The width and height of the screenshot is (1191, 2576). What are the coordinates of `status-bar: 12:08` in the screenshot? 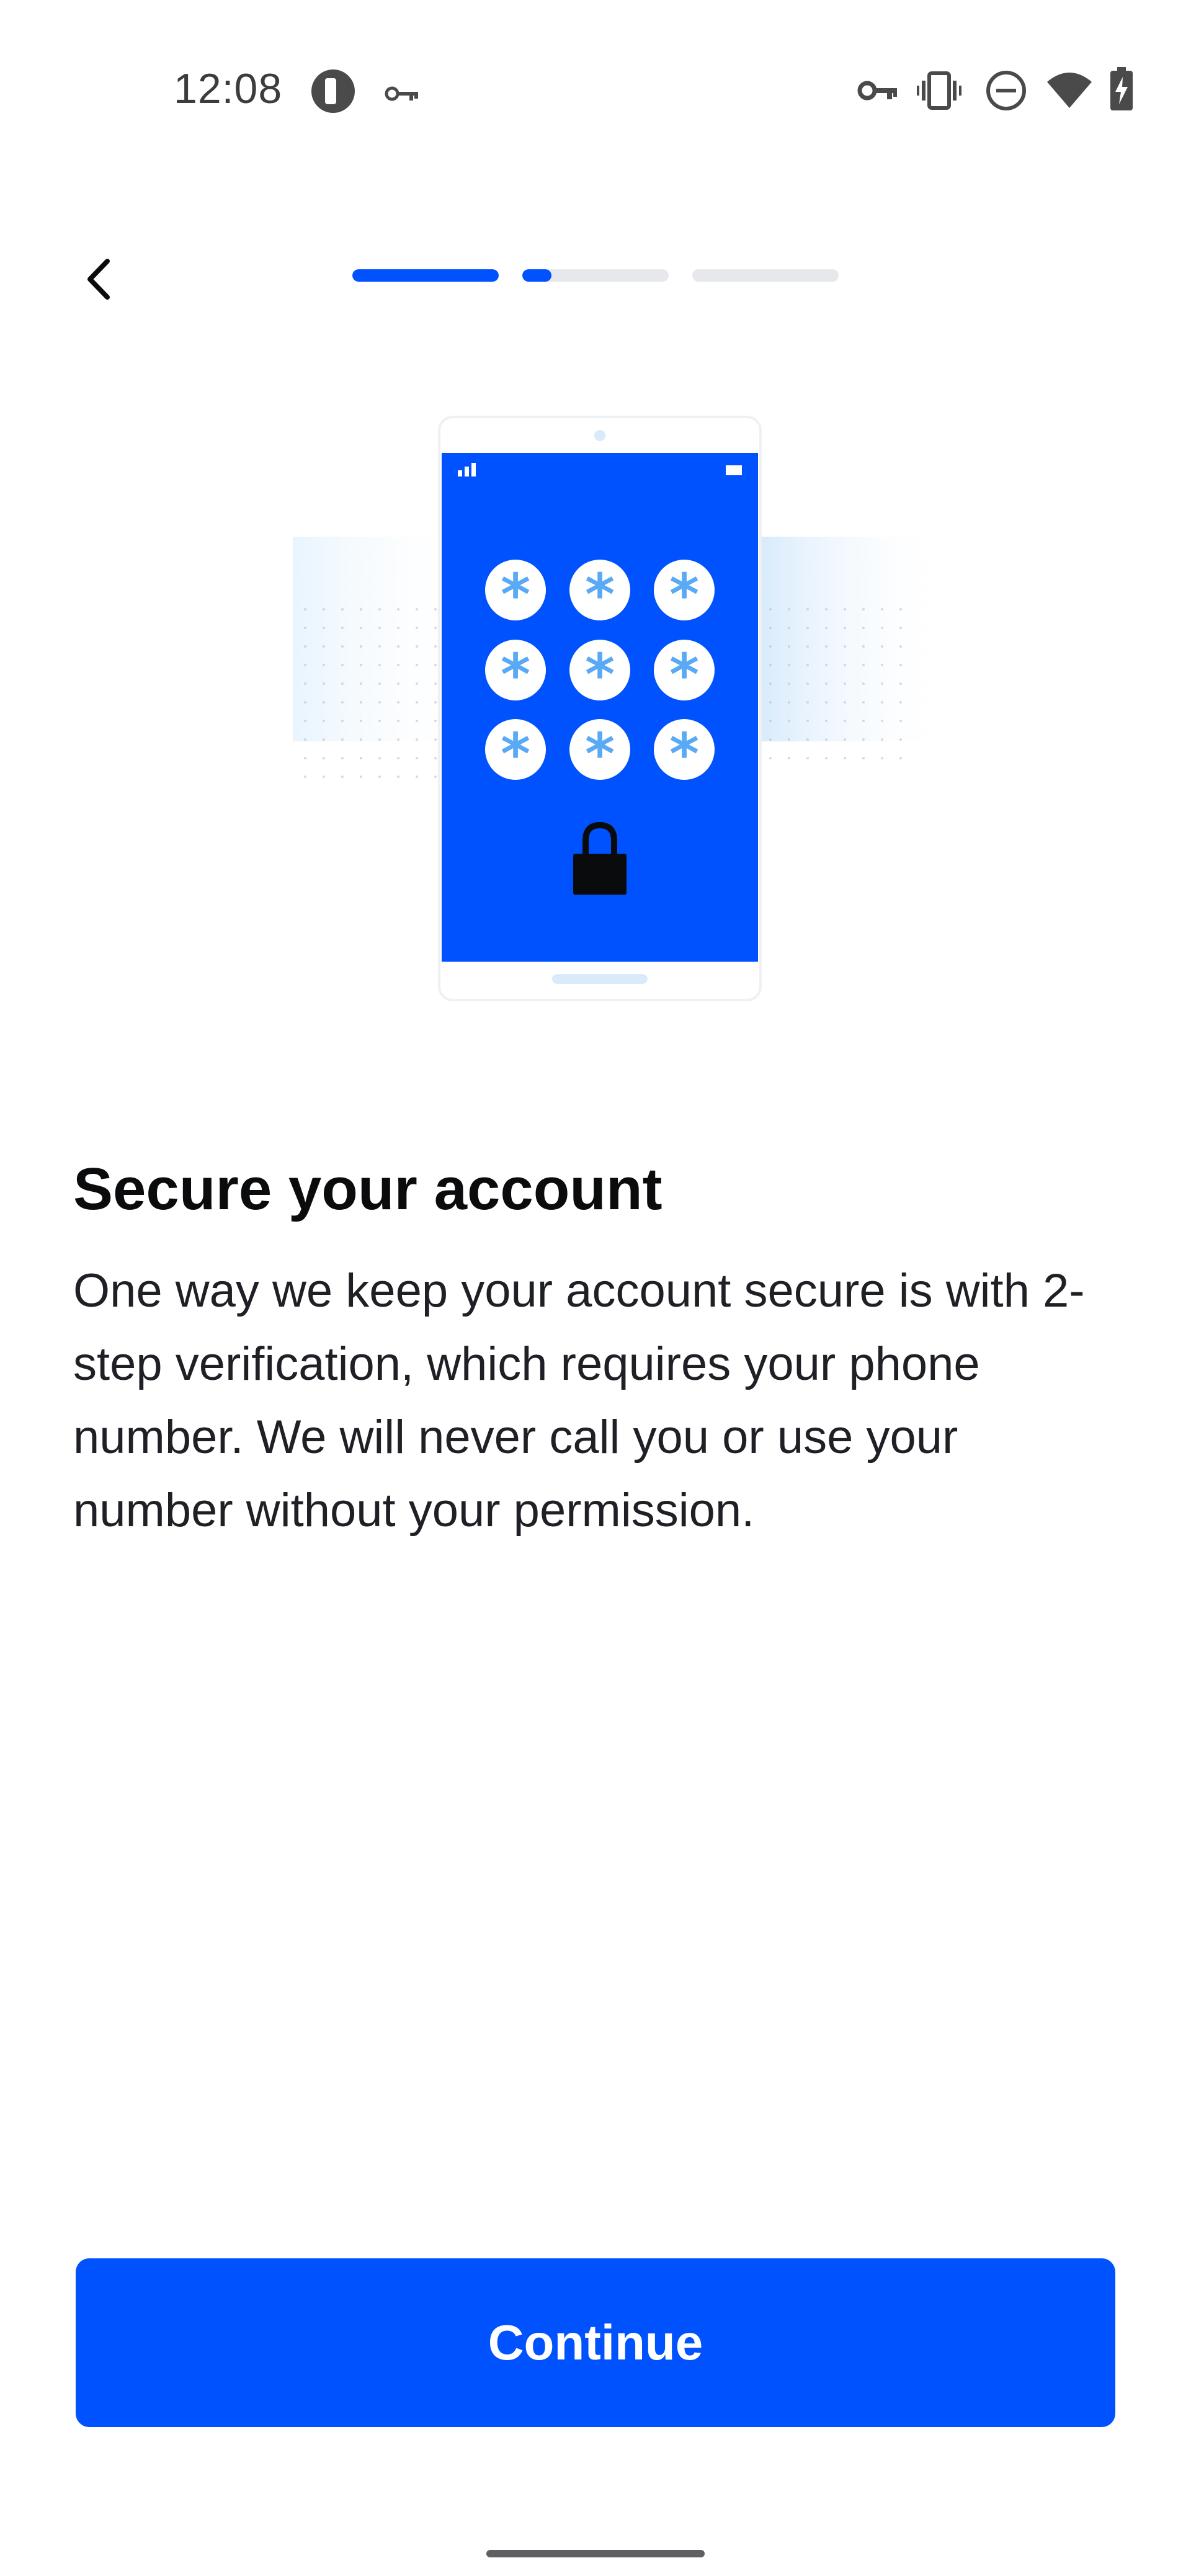 It's located at (595, 93).